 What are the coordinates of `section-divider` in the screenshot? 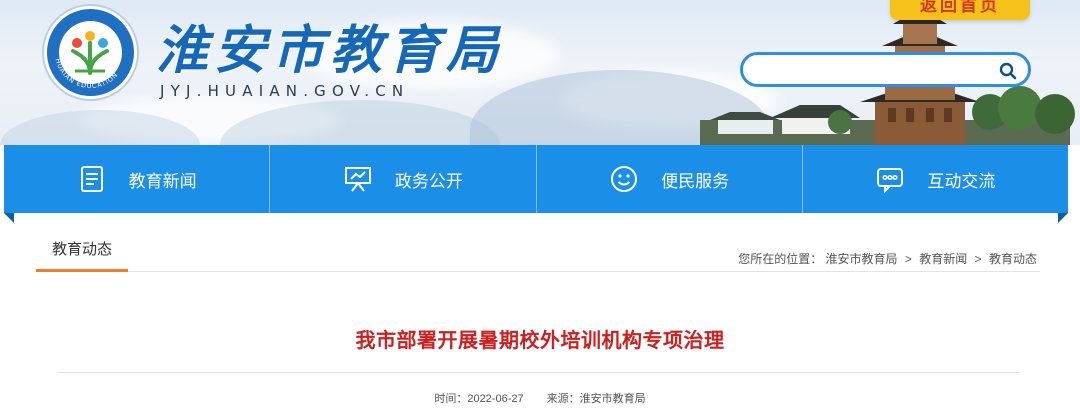 It's located at (538, 271).